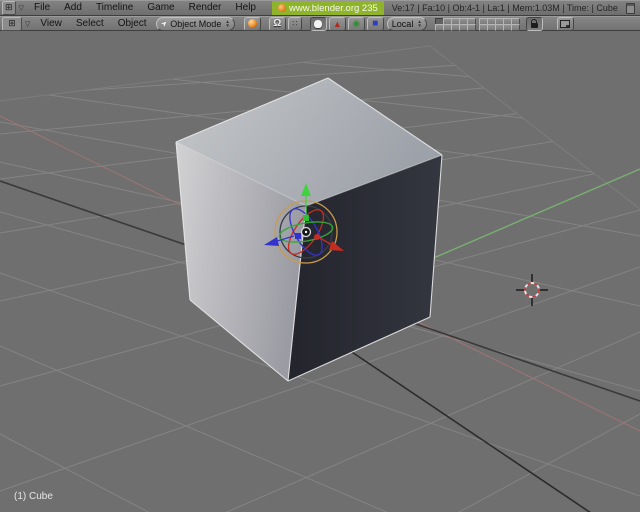 The width and height of the screenshot is (640, 512). What do you see at coordinates (51, 24) in the screenshot?
I see `menu-view: View` at bounding box center [51, 24].